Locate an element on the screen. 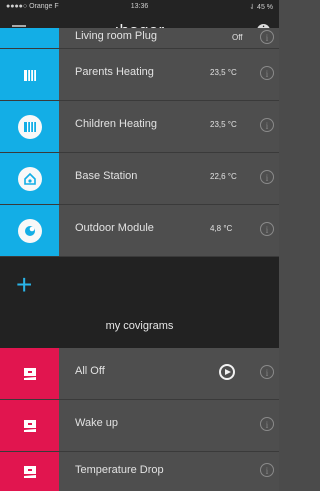  status-bar: ●●●●○ Orange F 13:36 ⇃ 45 % is located at coordinates (139, 7).